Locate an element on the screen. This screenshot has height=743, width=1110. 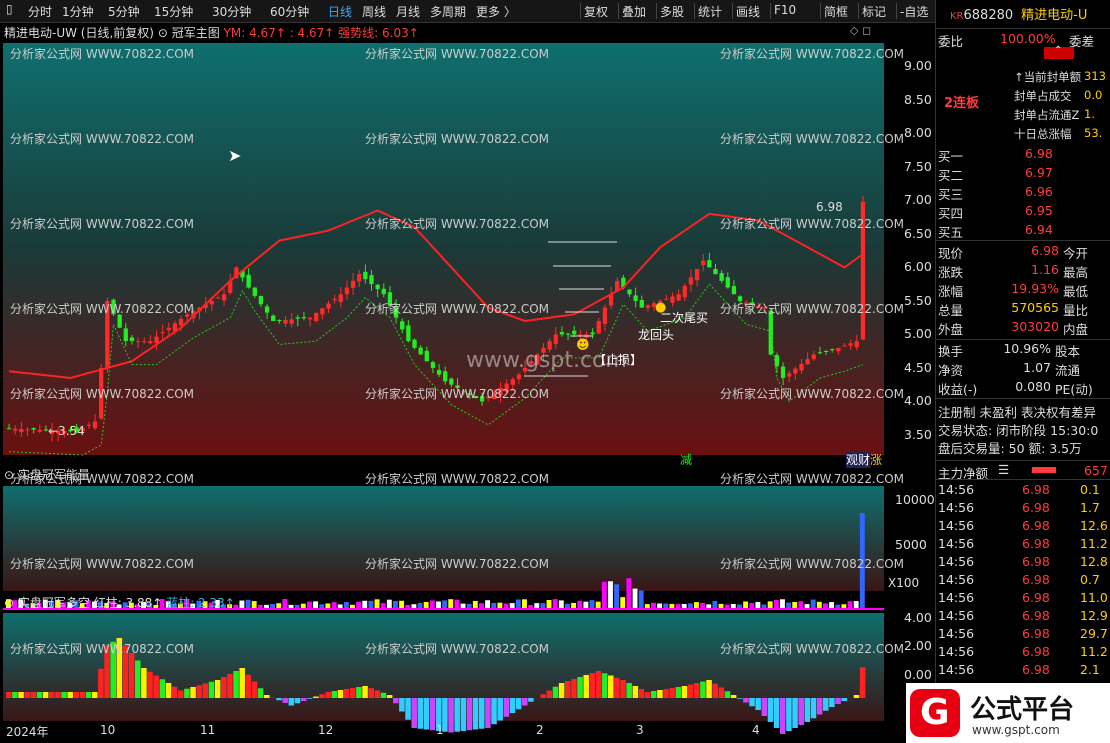
toolbar-button: 统计 is located at coordinates (710, 11).